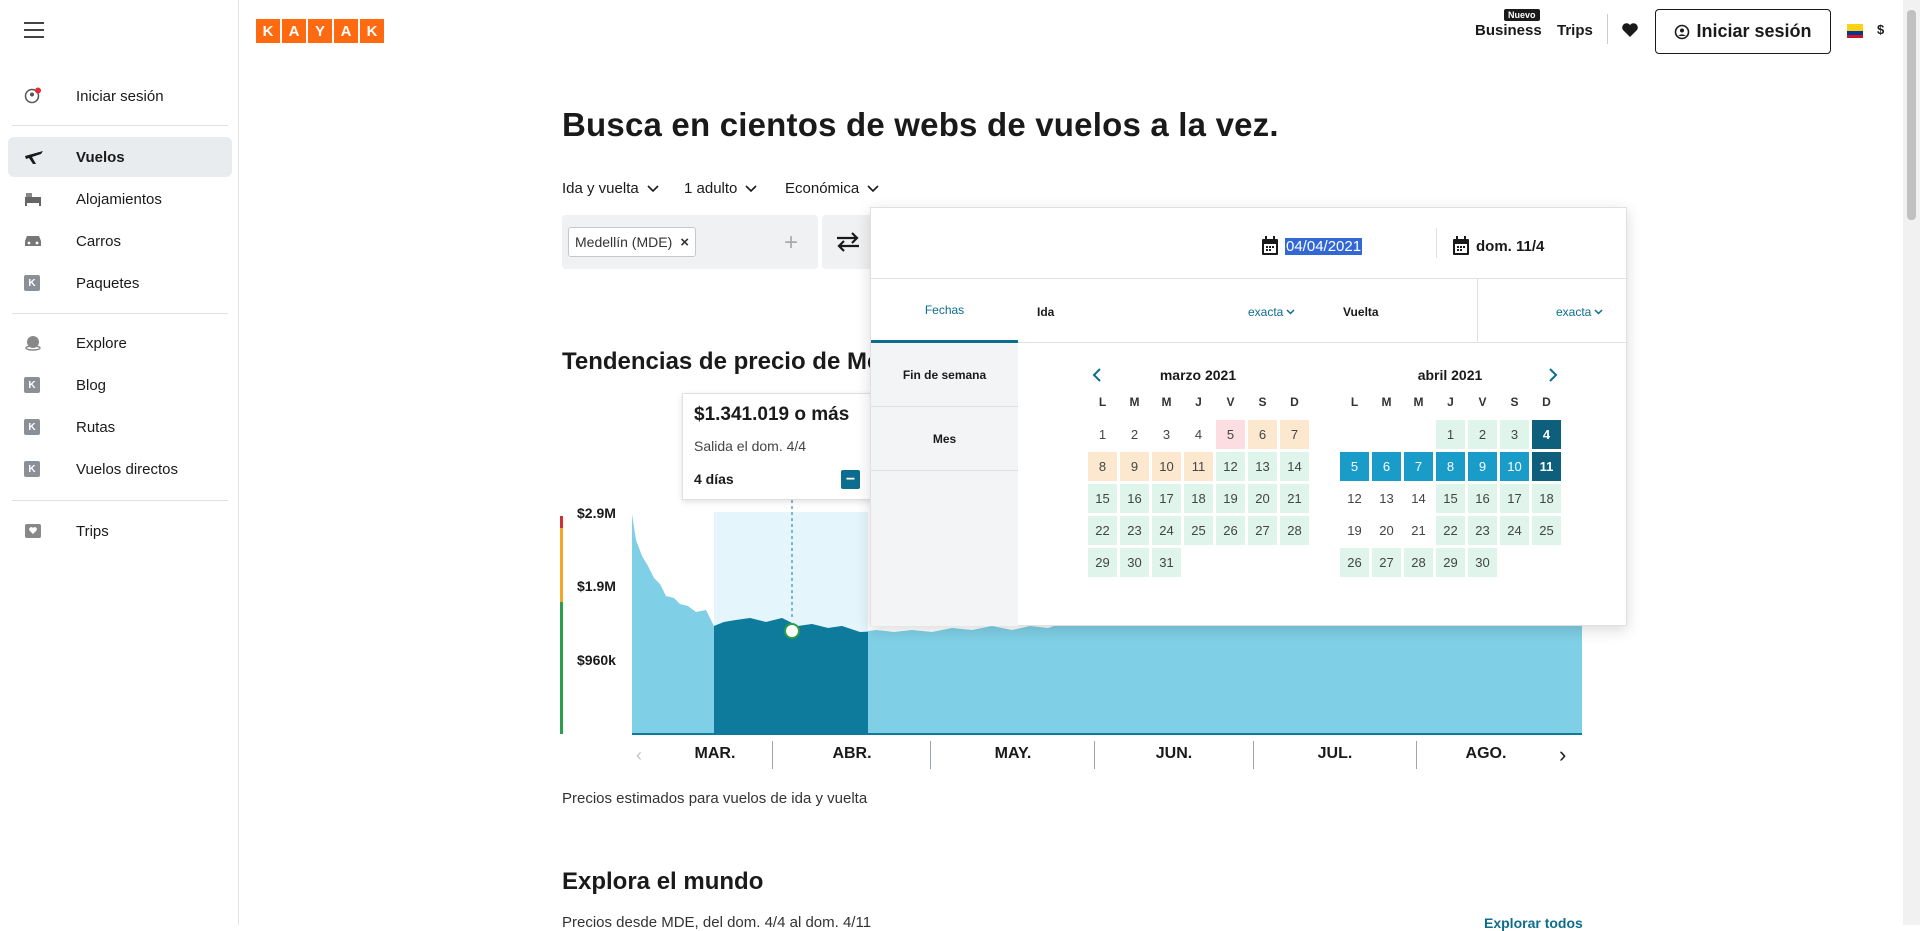  I want to click on sidebar-item-vuelos-directos: K Vuelos directos, so click(120, 469).